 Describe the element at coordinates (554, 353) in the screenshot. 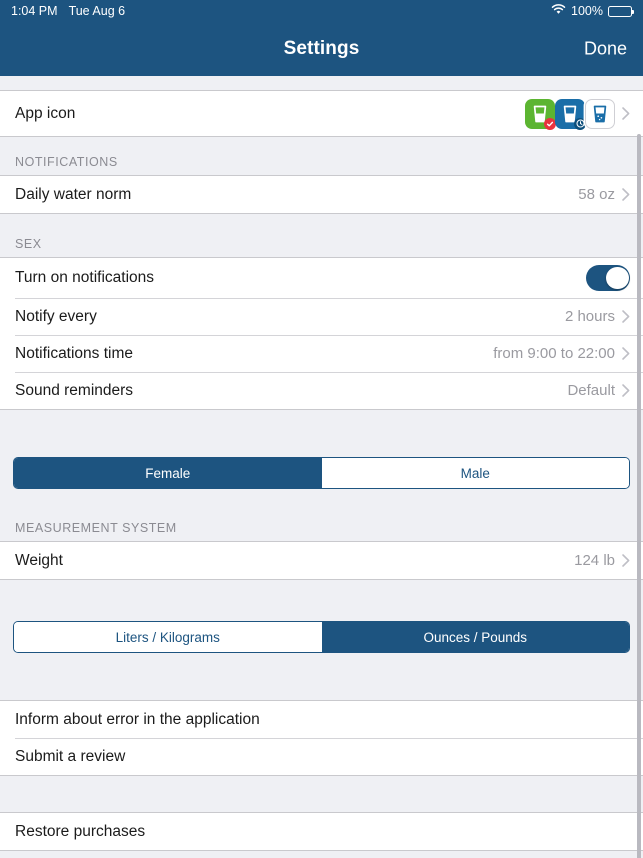

I see `notifications-time-value: from 9:00 to 22:00` at that location.